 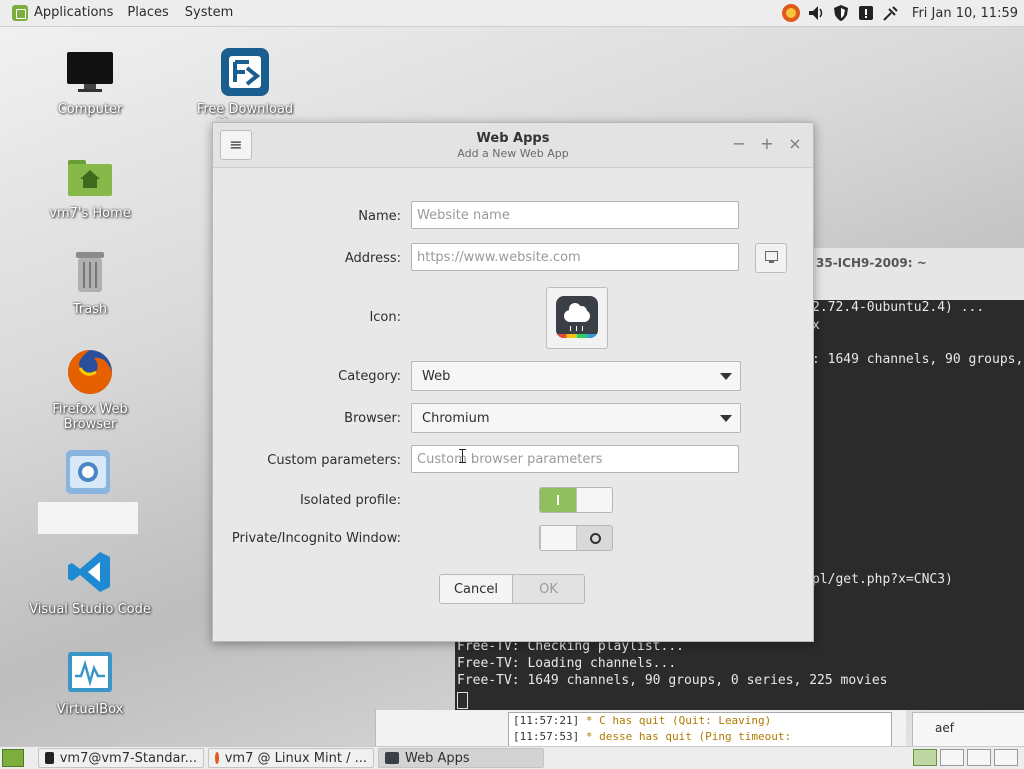 I want to click on fetch-favicon-button, so click(x=771, y=258).